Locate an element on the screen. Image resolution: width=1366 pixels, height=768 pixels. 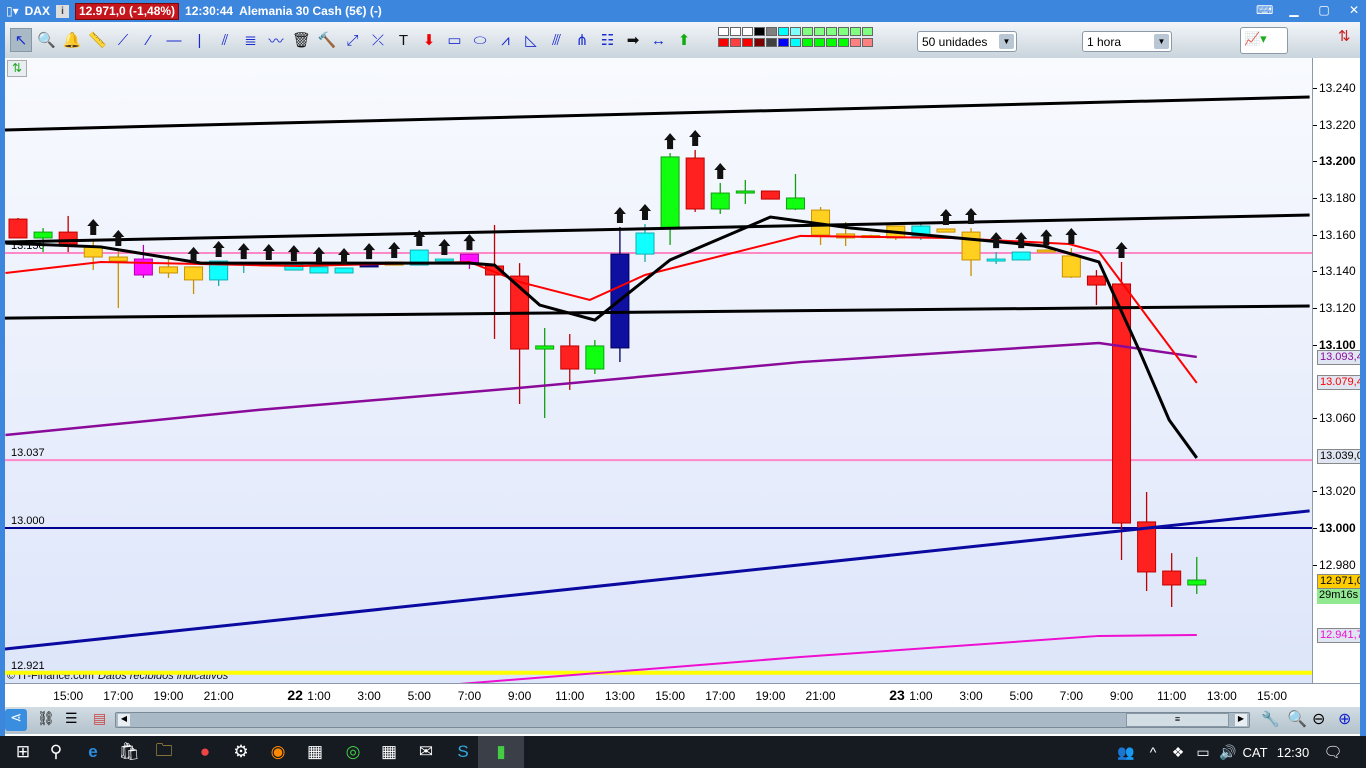
magenta-moving-average is located at coordinates (828, 658).